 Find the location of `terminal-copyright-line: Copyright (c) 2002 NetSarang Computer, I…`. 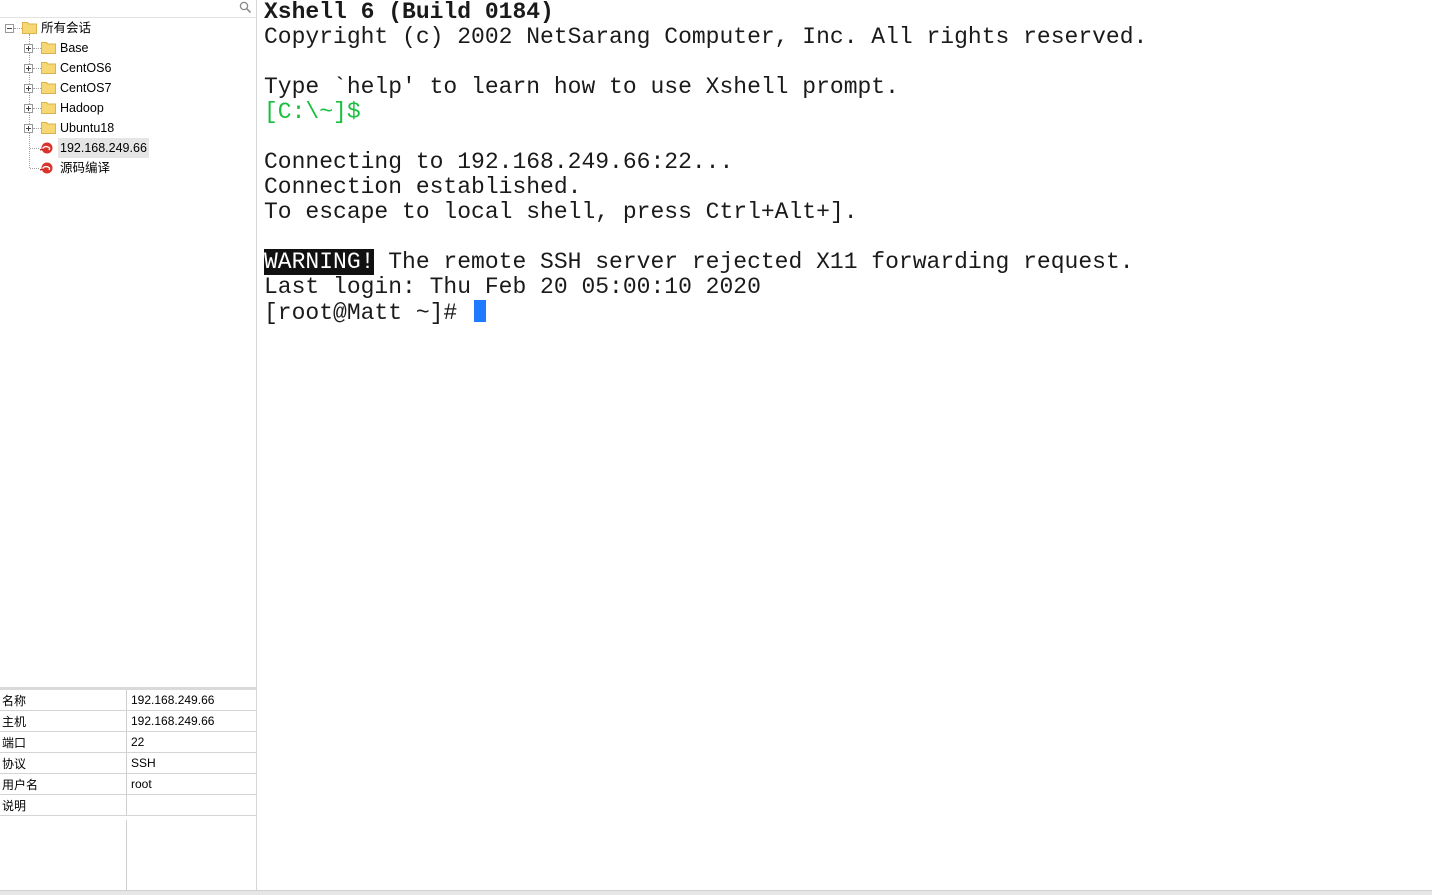

terminal-copyright-line: Copyright (c) 2002 NetSarang Computer, I… is located at coordinates (706, 37).